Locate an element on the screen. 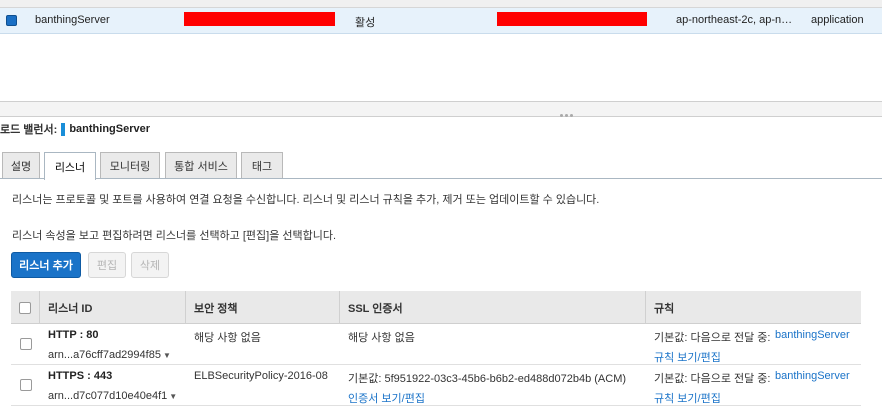 The height and width of the screenshot is (410, 882). col-rules: 규칙 is located at coordinates (753, 307).